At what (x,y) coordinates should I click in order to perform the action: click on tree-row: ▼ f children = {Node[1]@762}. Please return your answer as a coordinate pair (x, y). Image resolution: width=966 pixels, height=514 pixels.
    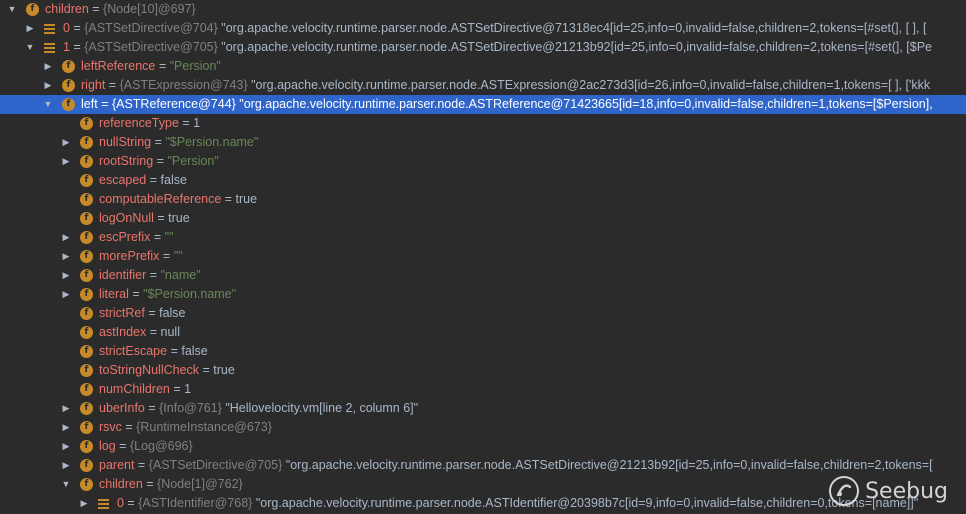
    Looking at the image, I should click on (483, 484).